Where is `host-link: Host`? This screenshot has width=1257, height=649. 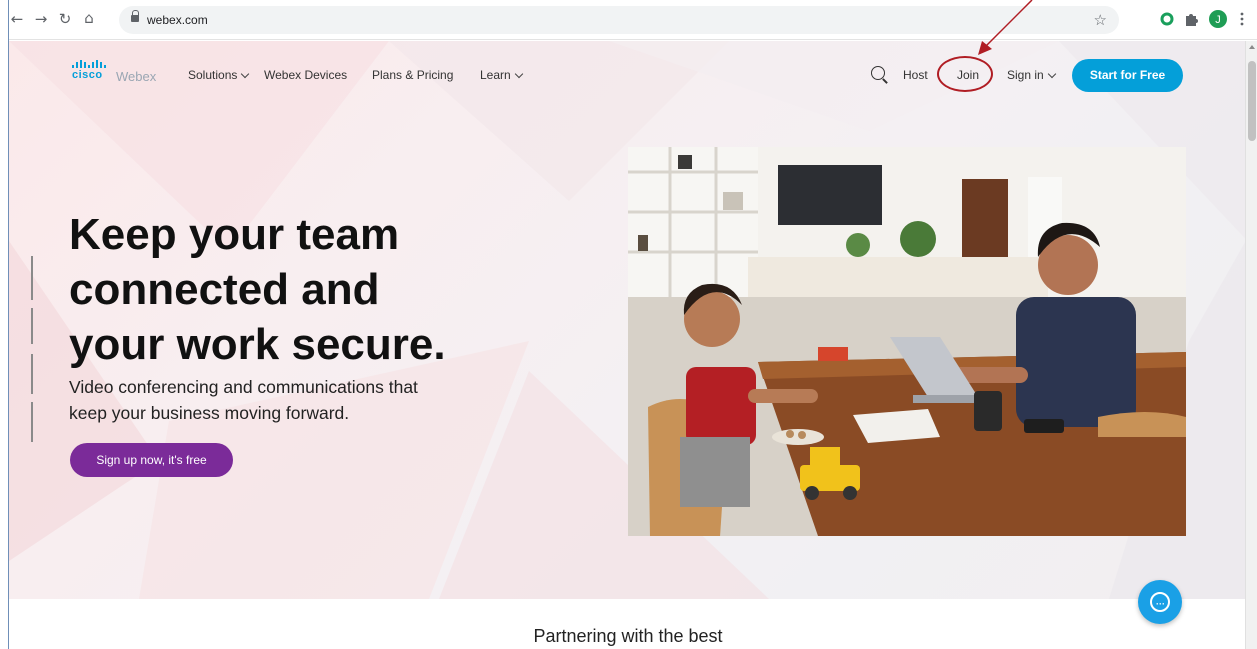
host-link: Host is located at coordinates (915, 75).